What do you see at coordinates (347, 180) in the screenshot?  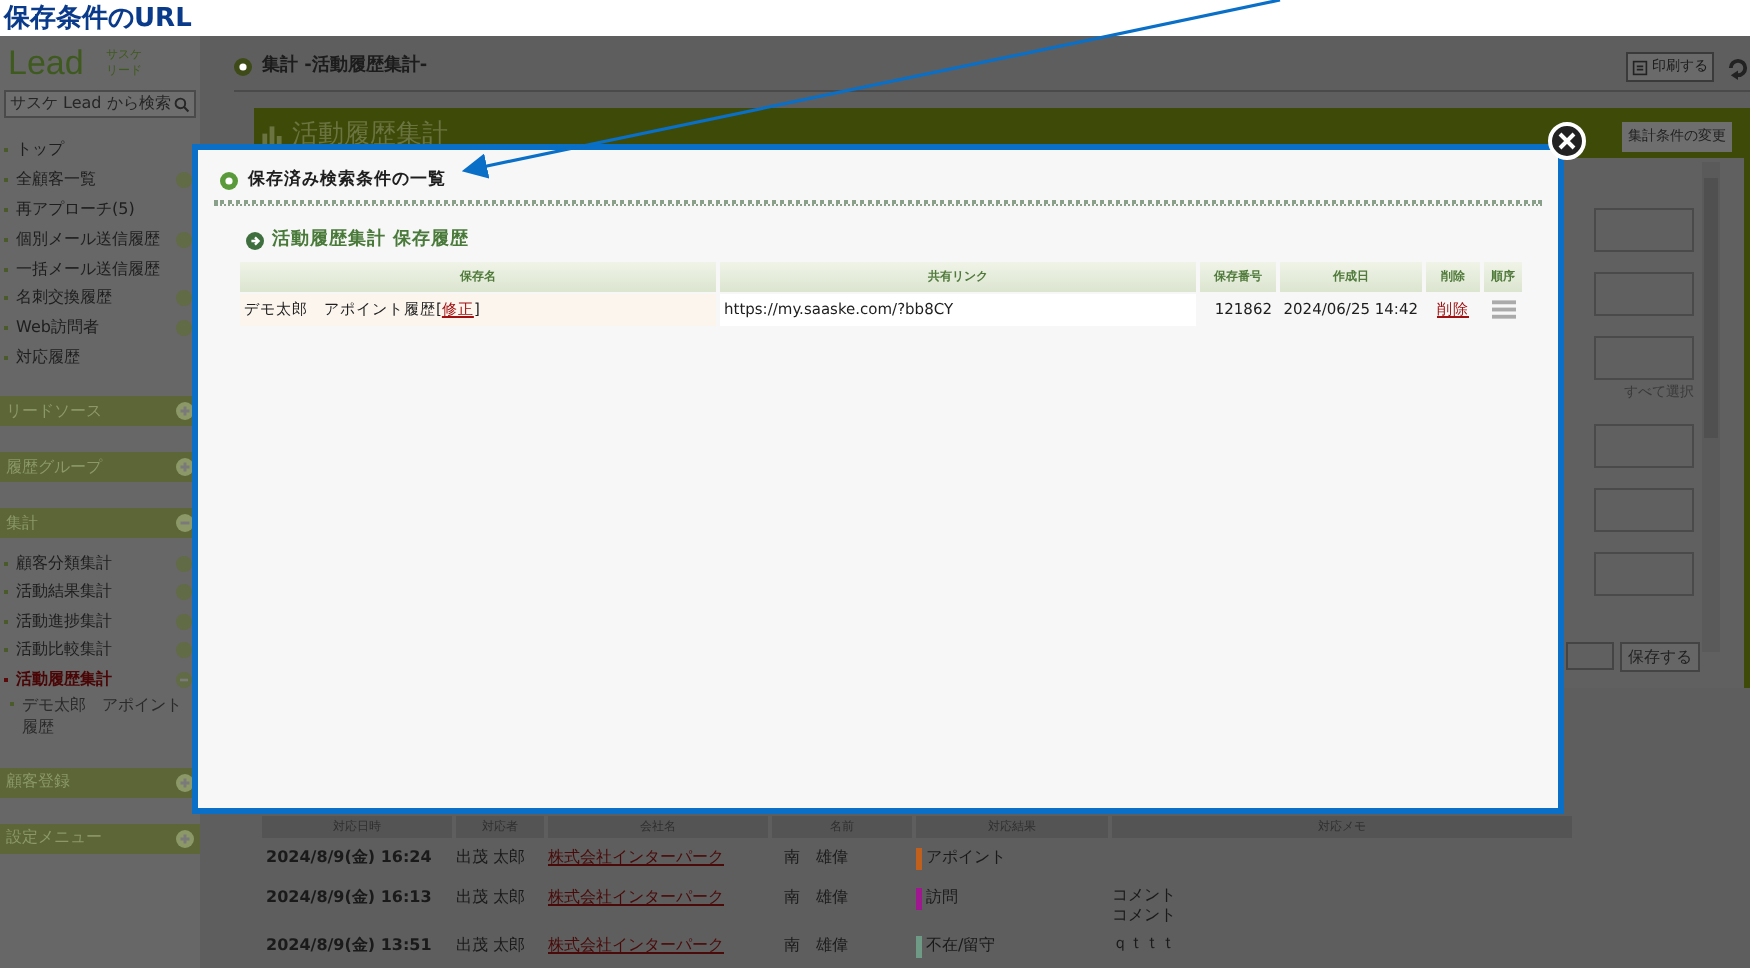 I see `modal-title: 保存済み検索条件の一覧` at bounding box center [347, 180].